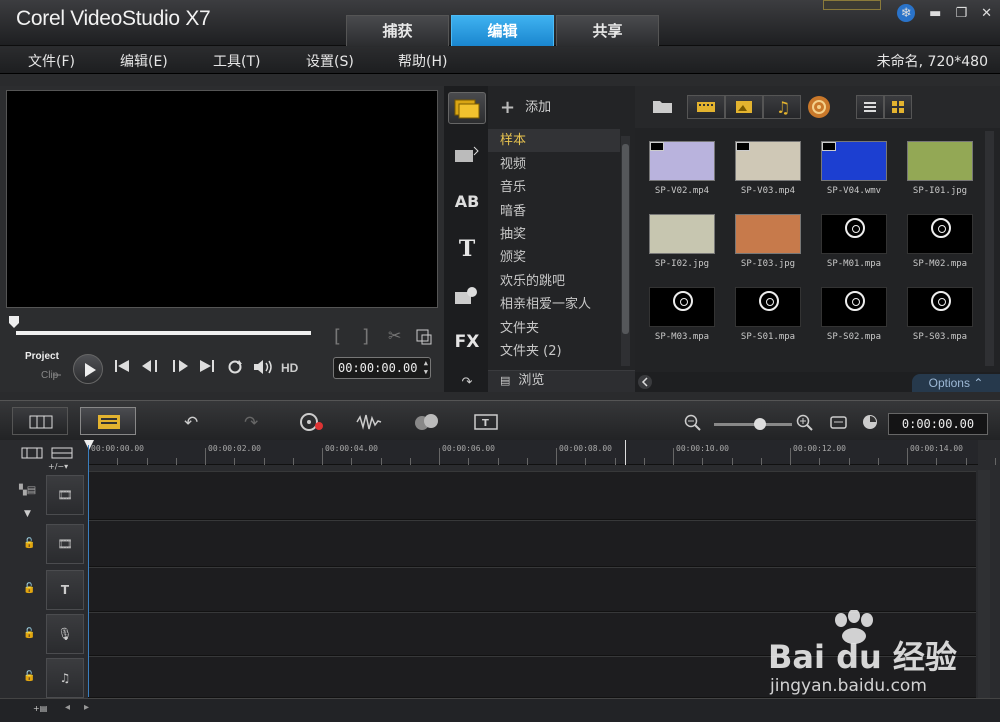 Image resolution: width=1000 pixels, height=722 pixels. What do you see at coordinates (65, 678) in the screenshot?
I see `music-track-icon: ♫` at bounding box center [65, 678].